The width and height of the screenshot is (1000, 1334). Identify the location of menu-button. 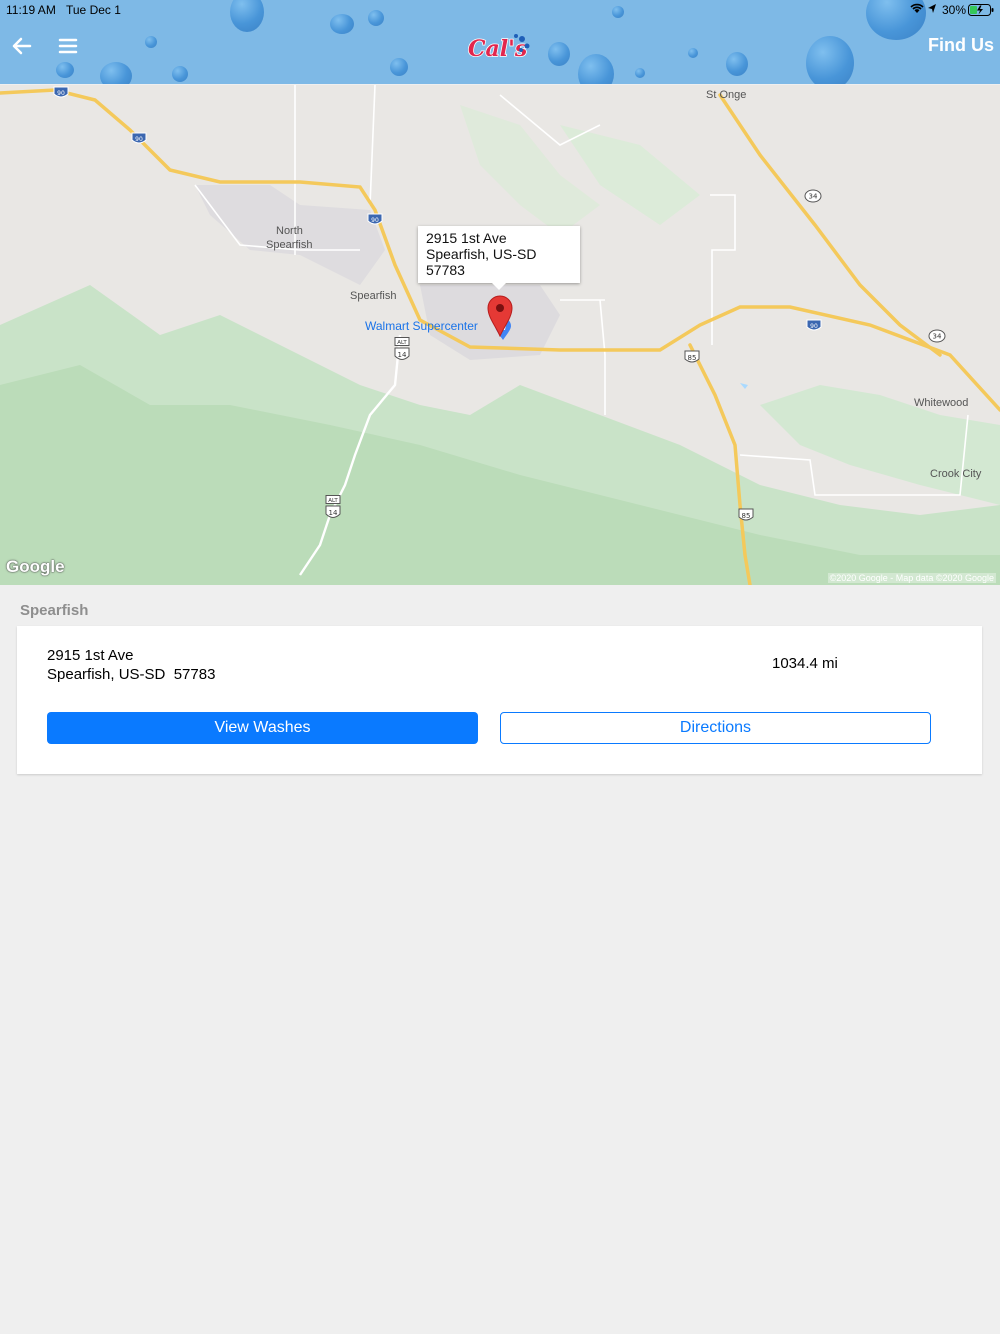
(68, 46).